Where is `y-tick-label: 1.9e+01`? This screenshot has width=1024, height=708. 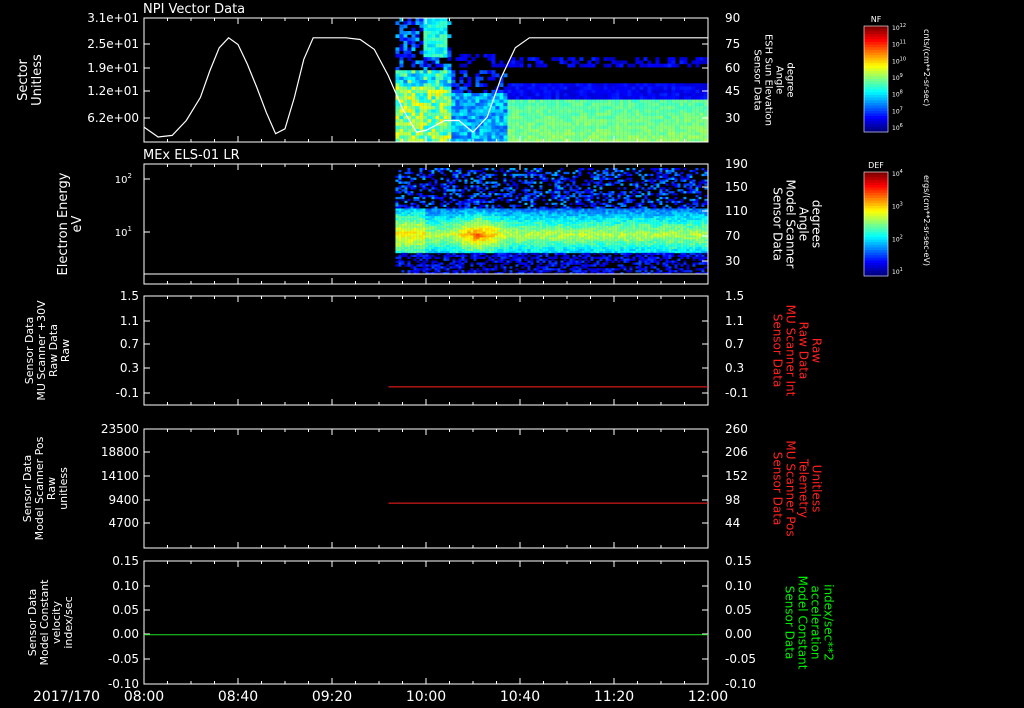
y-tick-label: 1.9e+01 is located at coordinates (113, 68).